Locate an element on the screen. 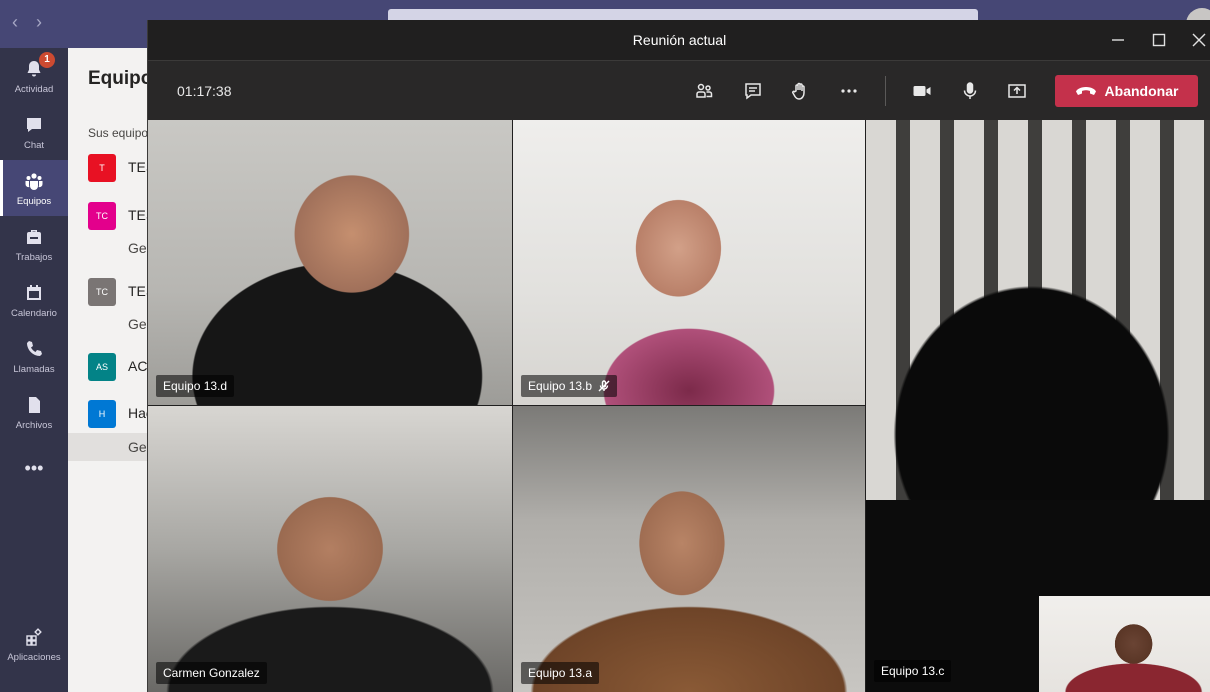 This screenshot has height=692, width=1210. hand-icon is located at coordinates (798, 91).